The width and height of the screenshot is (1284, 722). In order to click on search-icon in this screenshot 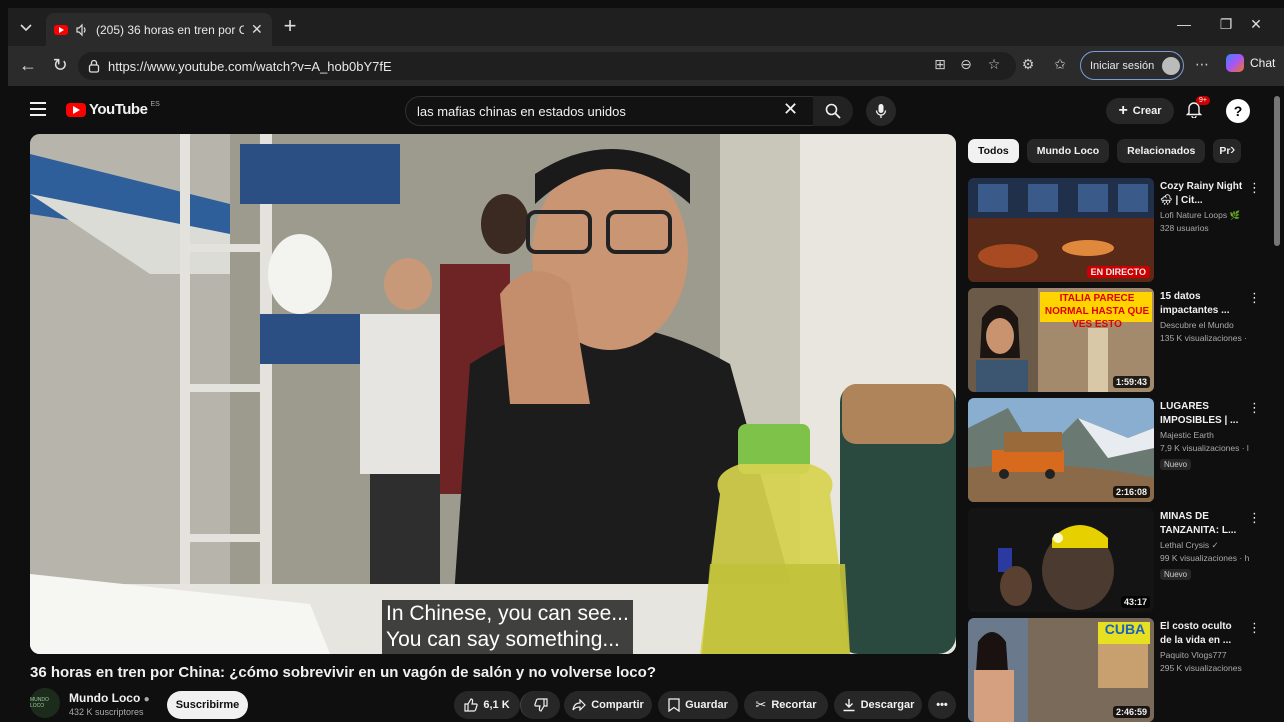, I will do `click(833, 111)`.